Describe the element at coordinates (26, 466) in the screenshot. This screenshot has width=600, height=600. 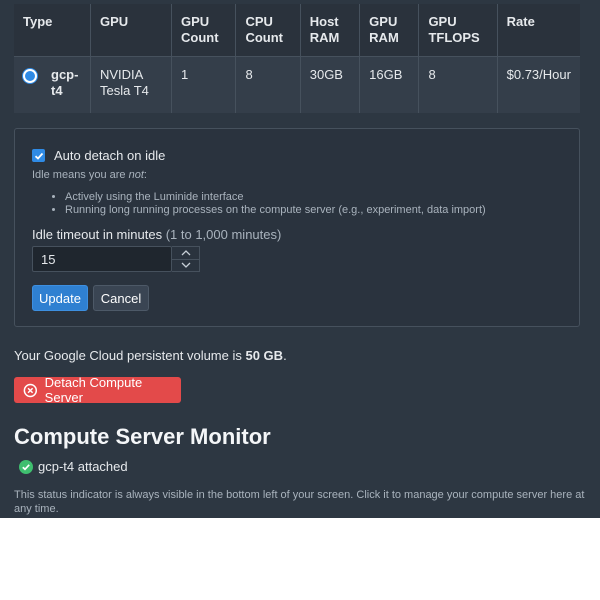
I see `check-circle-icon` at that location.